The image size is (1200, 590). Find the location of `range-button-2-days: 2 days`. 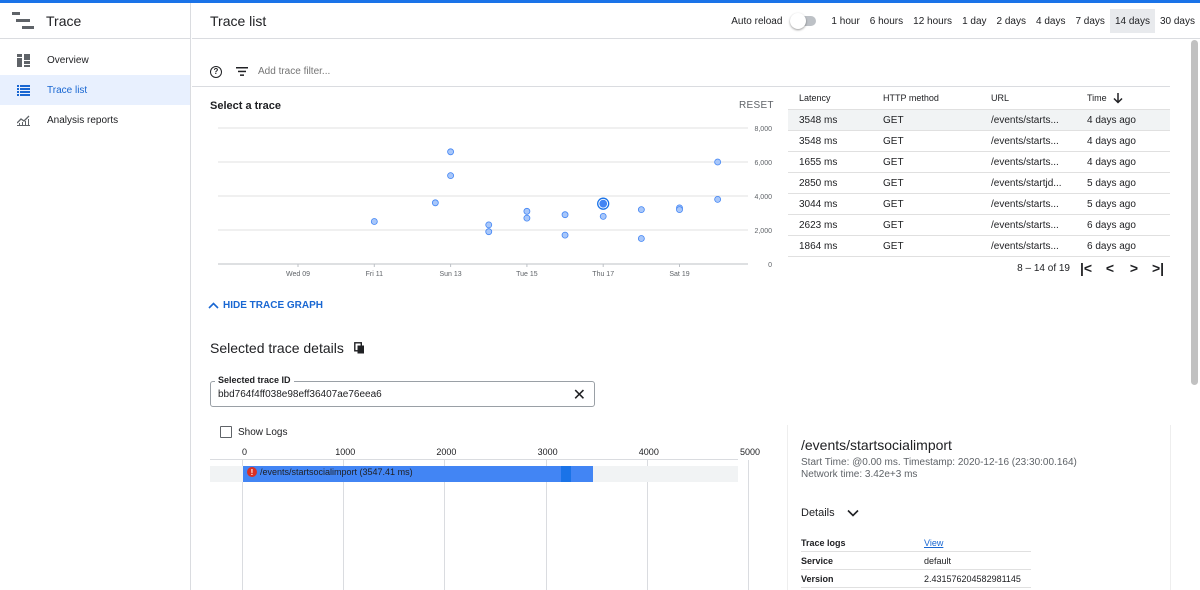

range-button-2-days: 2 days is located at coordinates (1011, 21).